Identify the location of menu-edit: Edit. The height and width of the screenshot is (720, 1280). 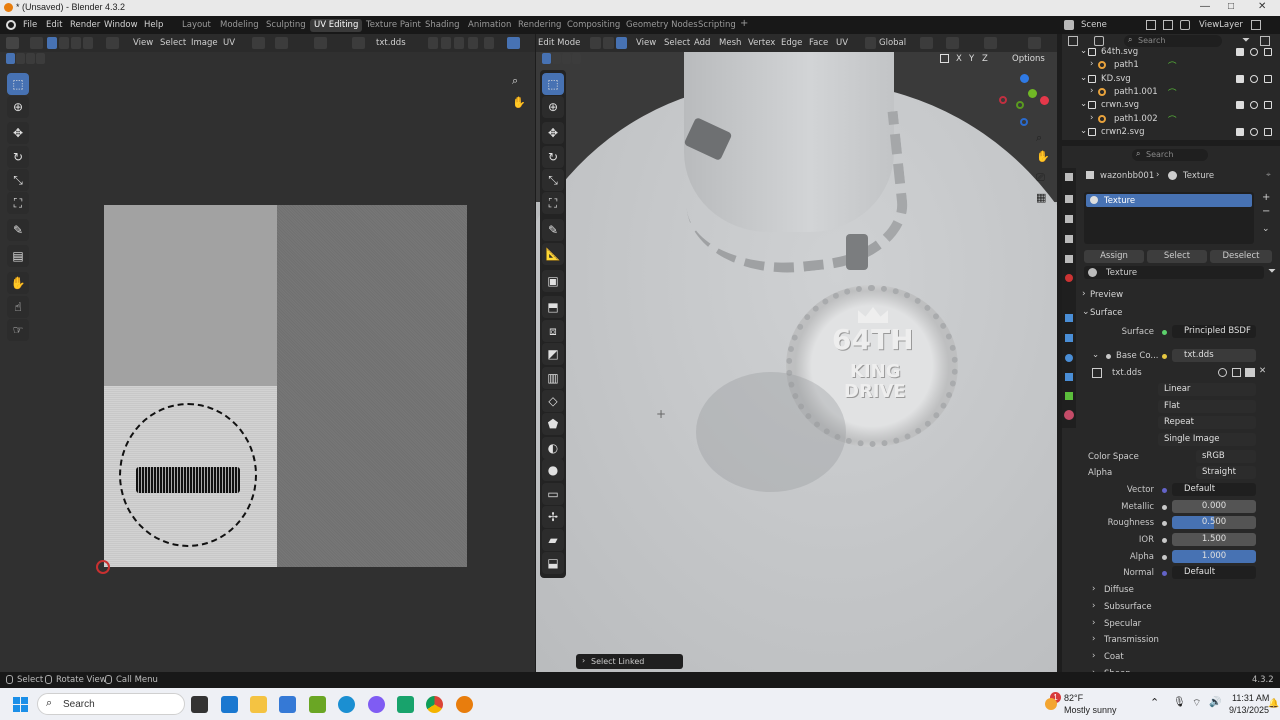
(54, 25).